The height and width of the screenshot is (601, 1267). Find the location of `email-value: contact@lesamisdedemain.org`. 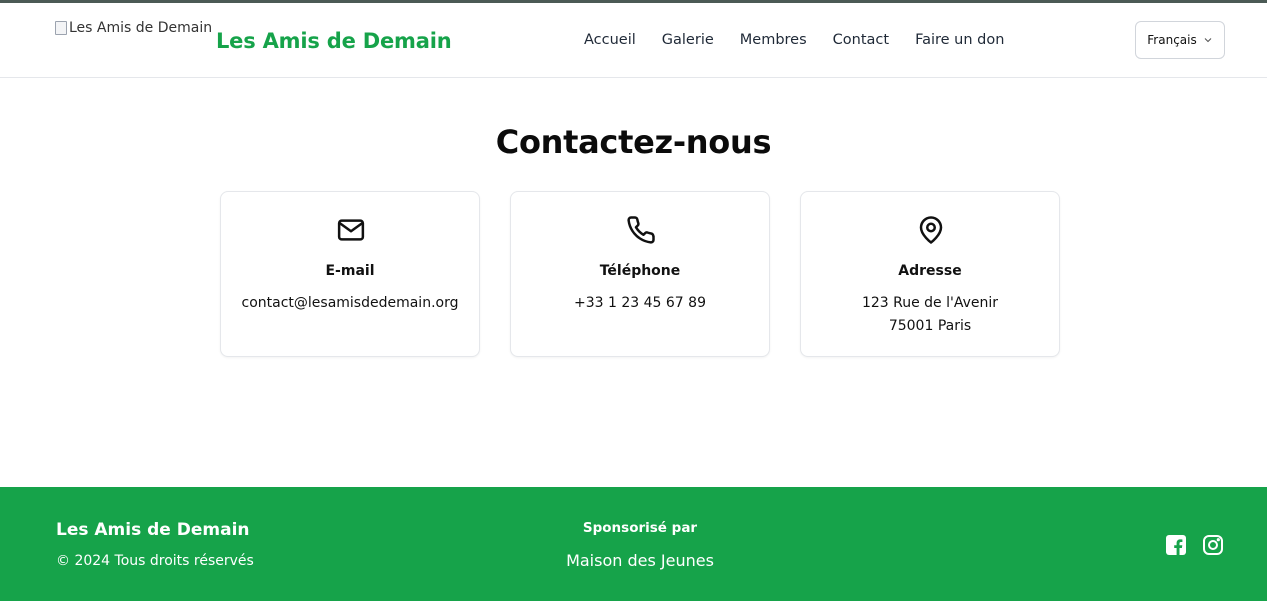

email-value: contact@lesamisdedemain.org is located at coordinates (350, 303).